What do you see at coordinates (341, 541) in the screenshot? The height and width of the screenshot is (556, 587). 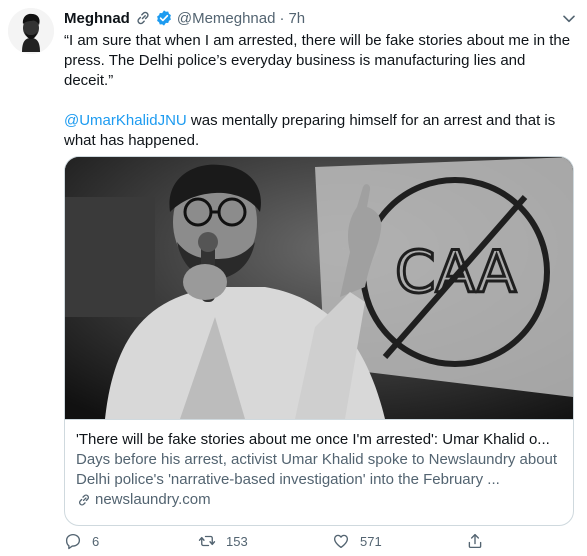 I see `like-icon` at bounding box center [341, 541].